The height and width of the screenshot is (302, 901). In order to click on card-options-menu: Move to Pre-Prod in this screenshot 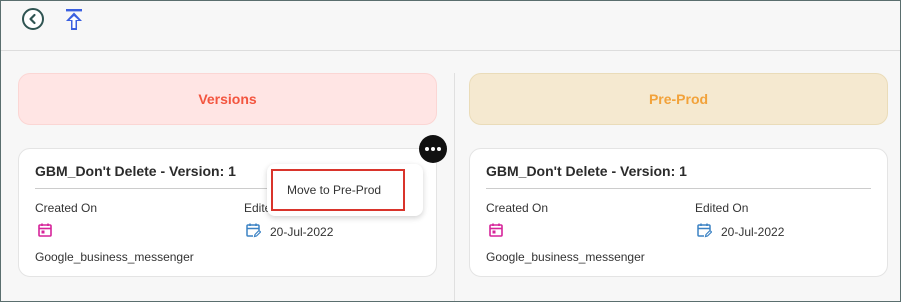, I will do `click(345, 190)`.